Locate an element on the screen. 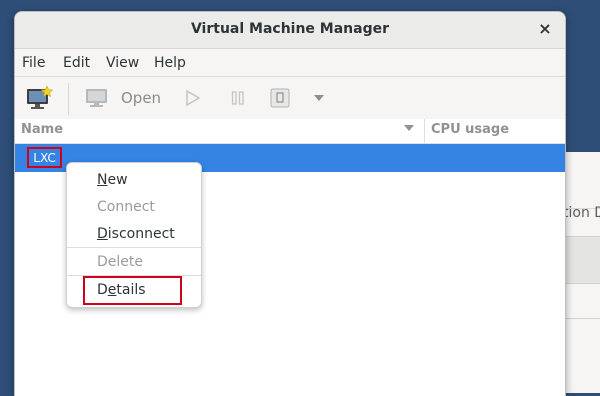 This screenshot has height=396, width=600. connection-highlight: LXC is located at coordinates (44, 157).